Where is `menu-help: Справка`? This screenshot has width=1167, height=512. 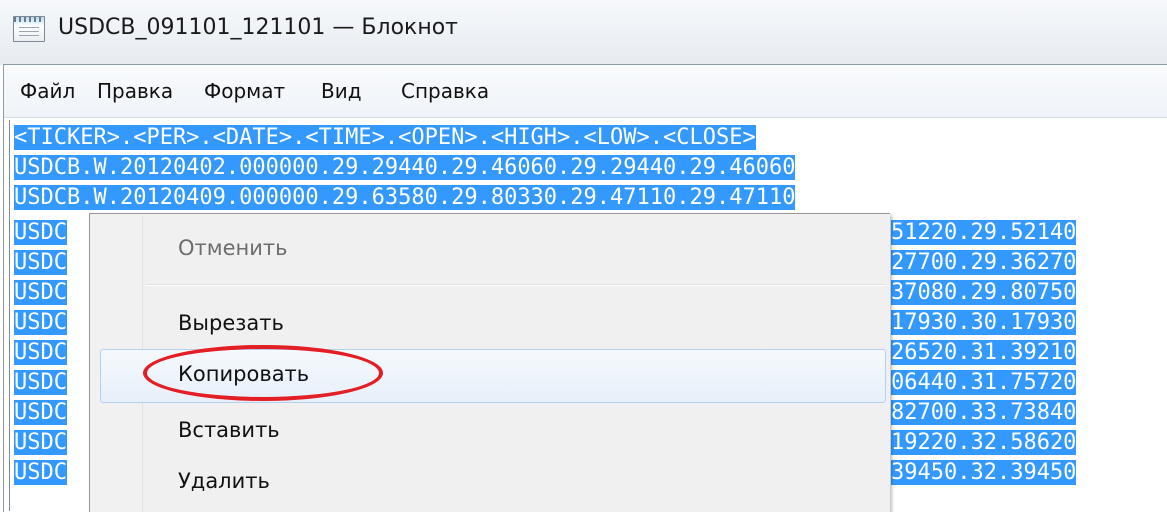
menu-help: Справка is located at coordinates (445, 91).